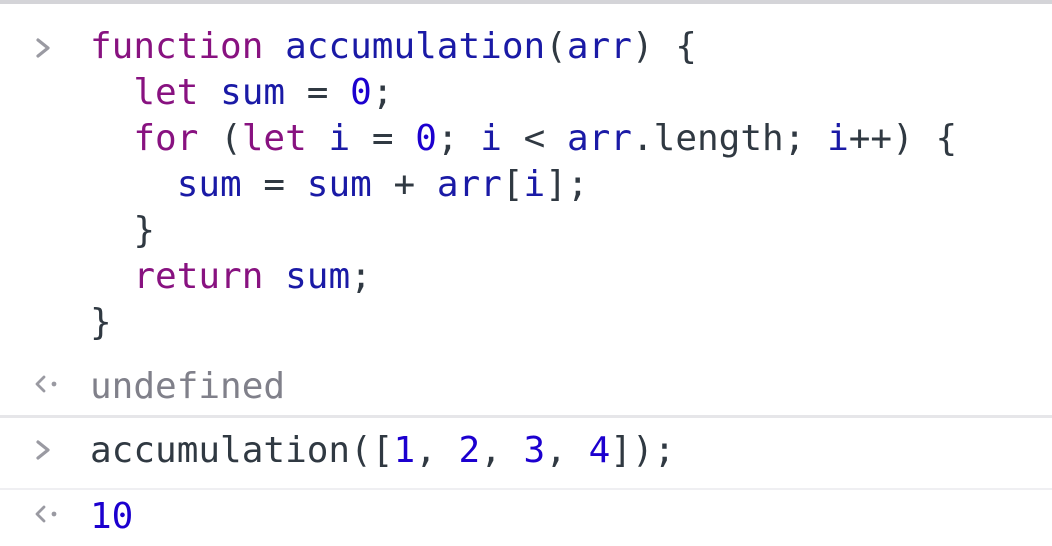 The image size is (1052, 546). What do you see at coordinates (404, 450) in the screenshot?
I see `code-token: 1` at bounding box center [404, 450].